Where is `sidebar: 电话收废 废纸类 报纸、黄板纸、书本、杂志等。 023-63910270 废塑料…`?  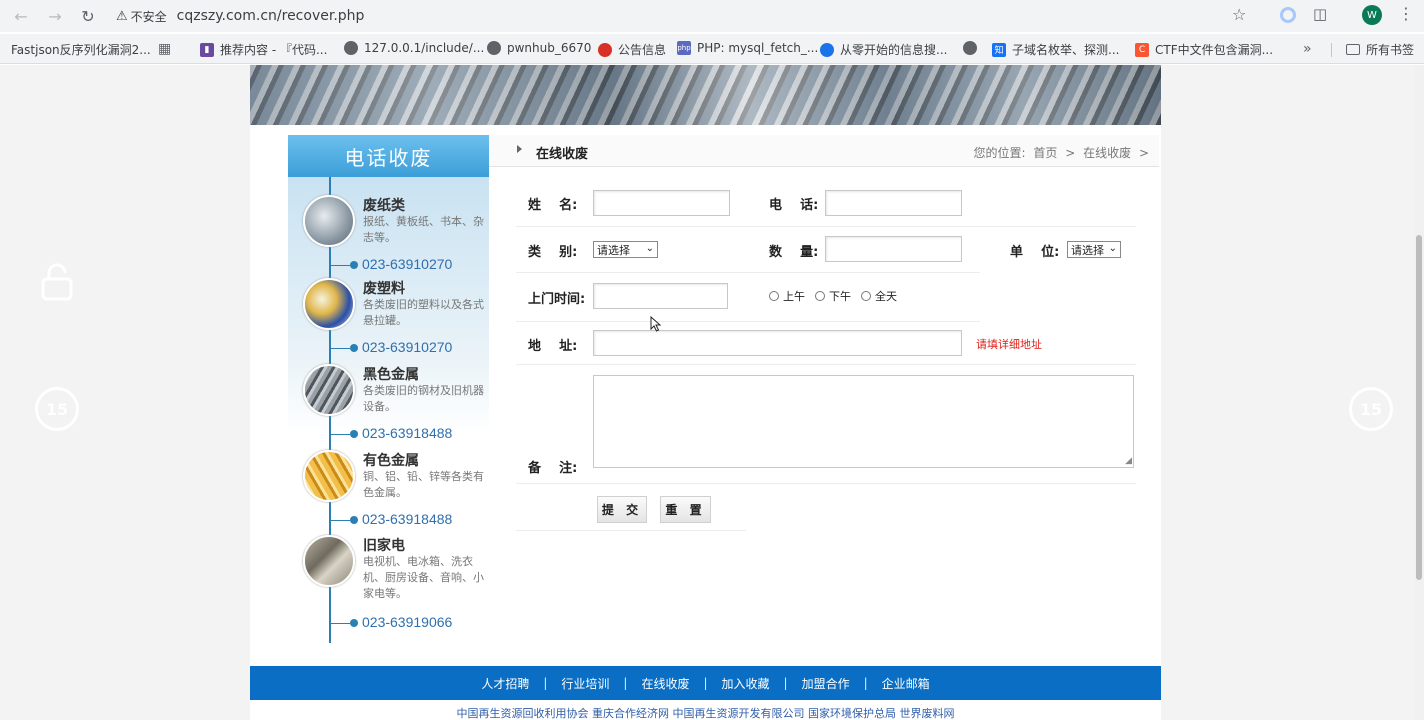 sidebar: 电话收废 废纸类 报纸、黄板纸、书本、杂志等。 023-63910270 废塑料… is located at coordinates (388, 390).